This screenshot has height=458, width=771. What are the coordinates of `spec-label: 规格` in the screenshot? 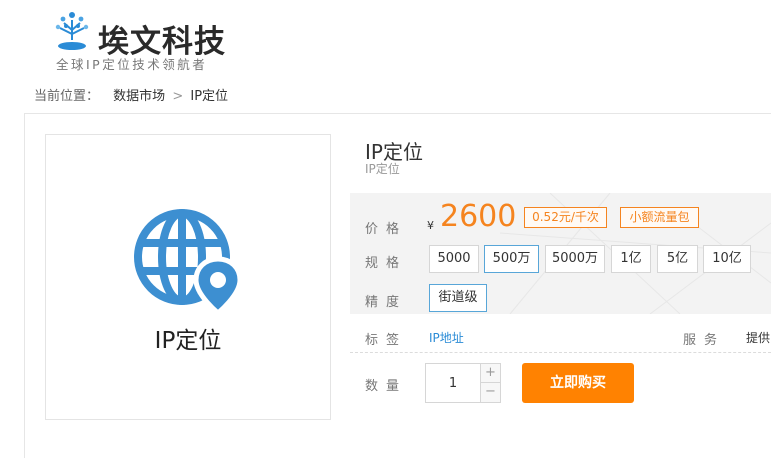 It's located at (386, 263).